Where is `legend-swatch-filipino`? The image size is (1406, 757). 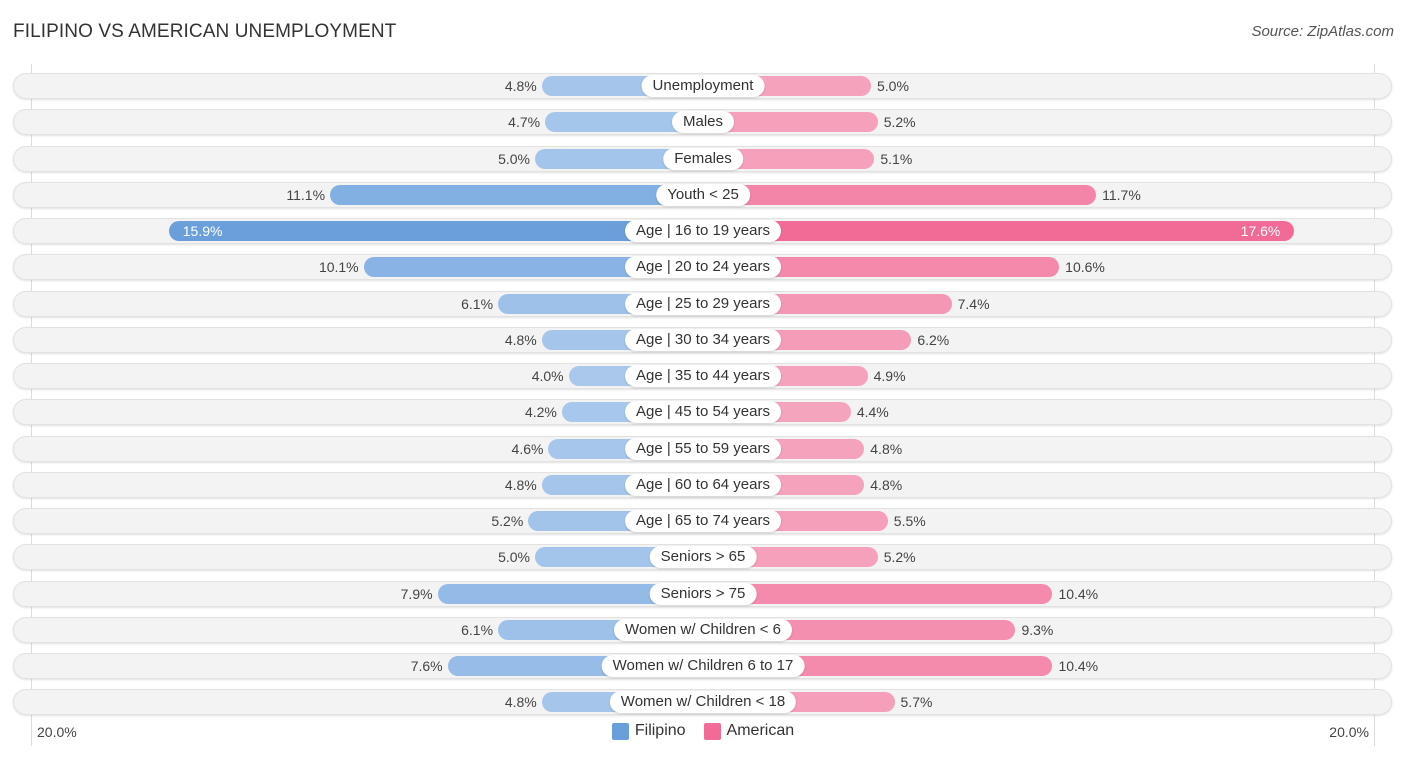
legend-swatch-filipino is located at coordinates (620, 731).